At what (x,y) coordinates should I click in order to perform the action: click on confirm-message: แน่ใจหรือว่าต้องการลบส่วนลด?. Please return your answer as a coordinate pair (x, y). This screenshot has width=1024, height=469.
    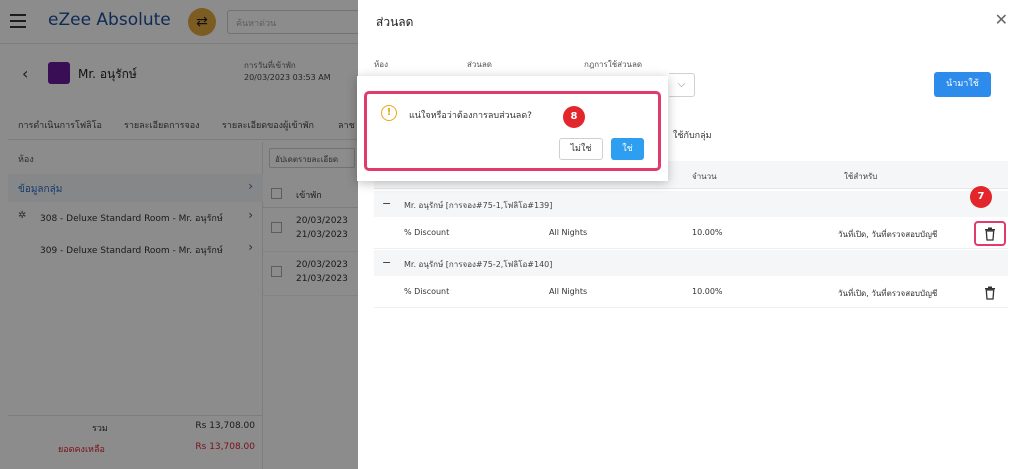
    Looking at the image, I should click on (470, 116).